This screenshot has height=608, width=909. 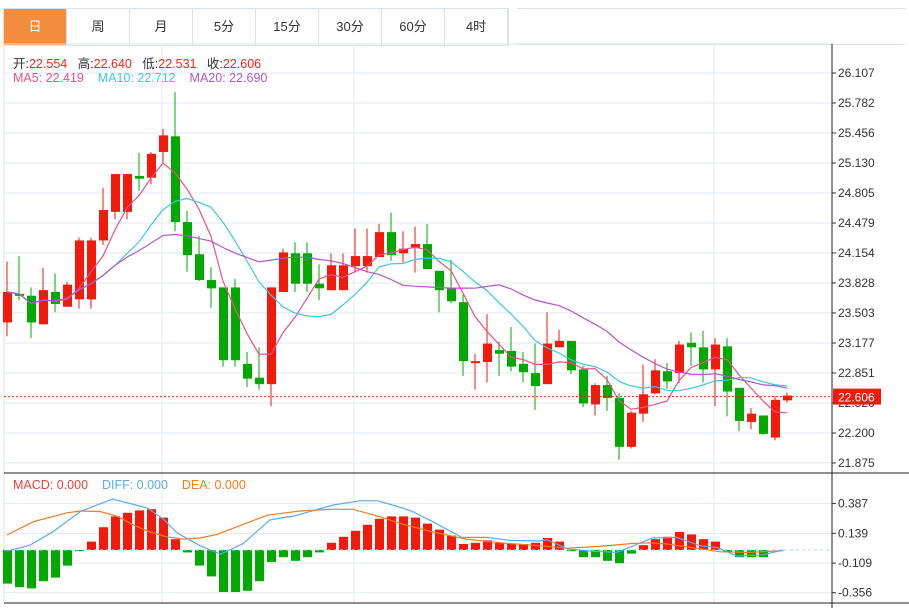 What do you see at coordinates (21, 64) in the screenshot?
I see `open-label: 开:` at bounding box center [21, 64].